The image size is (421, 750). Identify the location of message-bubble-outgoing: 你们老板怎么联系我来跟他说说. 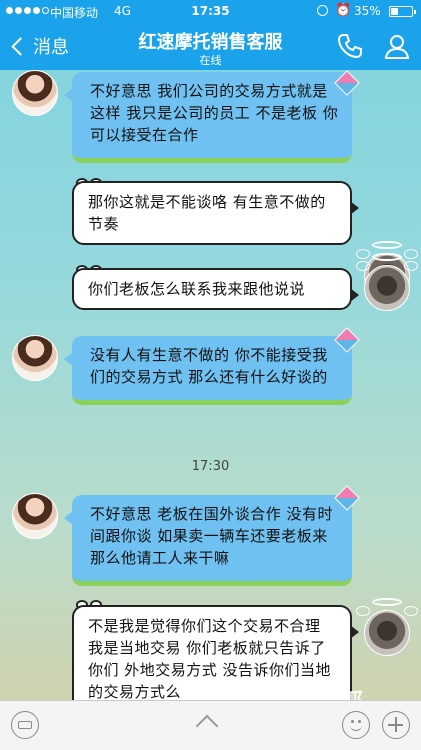
(215, 289).